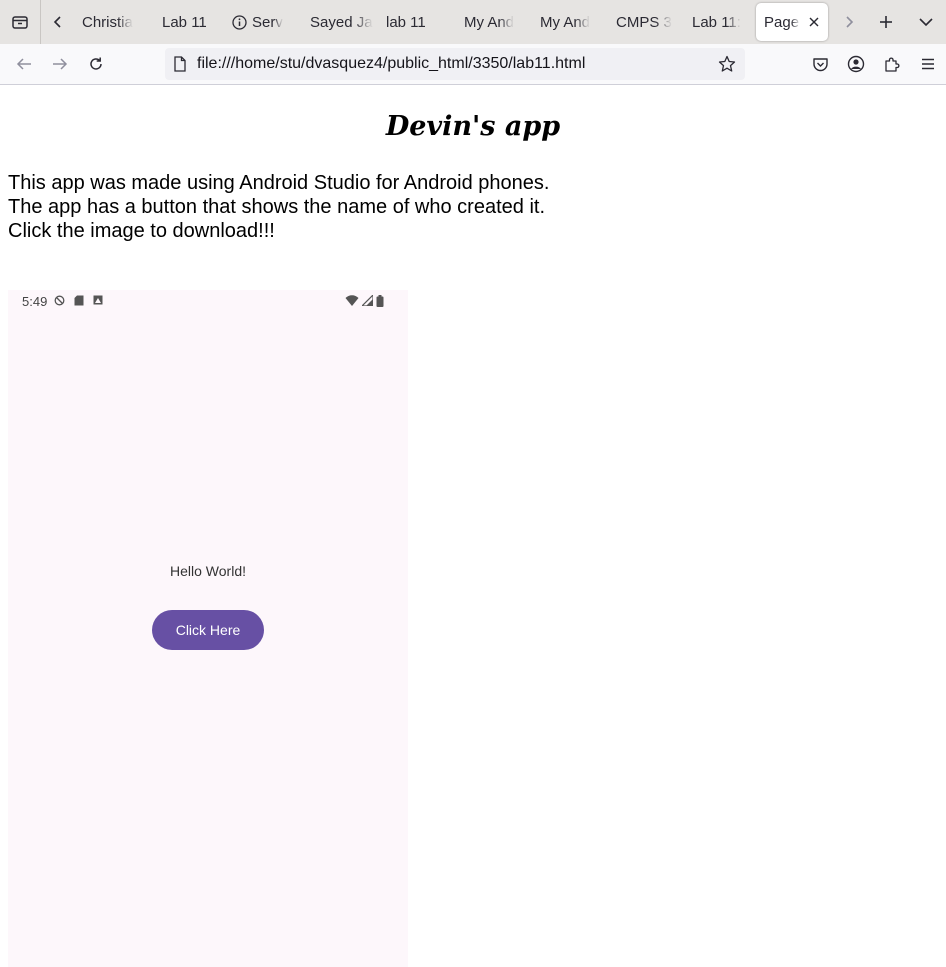 The height and width of the screenshot is (967, 946). I want to click on new-tab-button, so click(886, 22).